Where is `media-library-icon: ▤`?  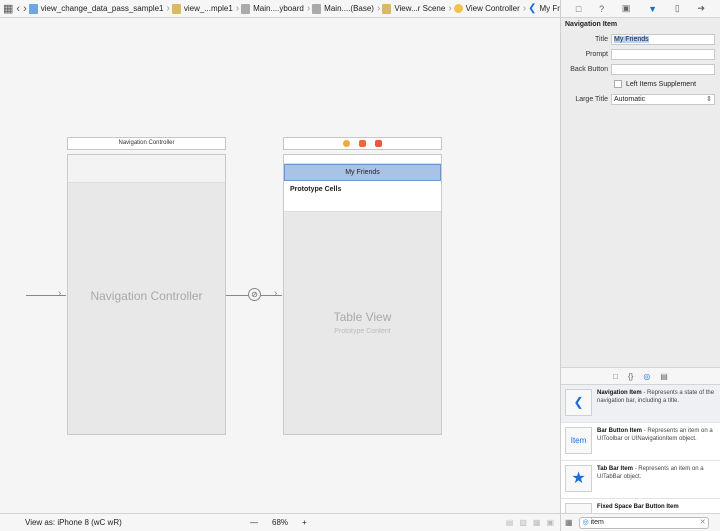
media-library-icon: ▤ is located at coordinates (664, 376).